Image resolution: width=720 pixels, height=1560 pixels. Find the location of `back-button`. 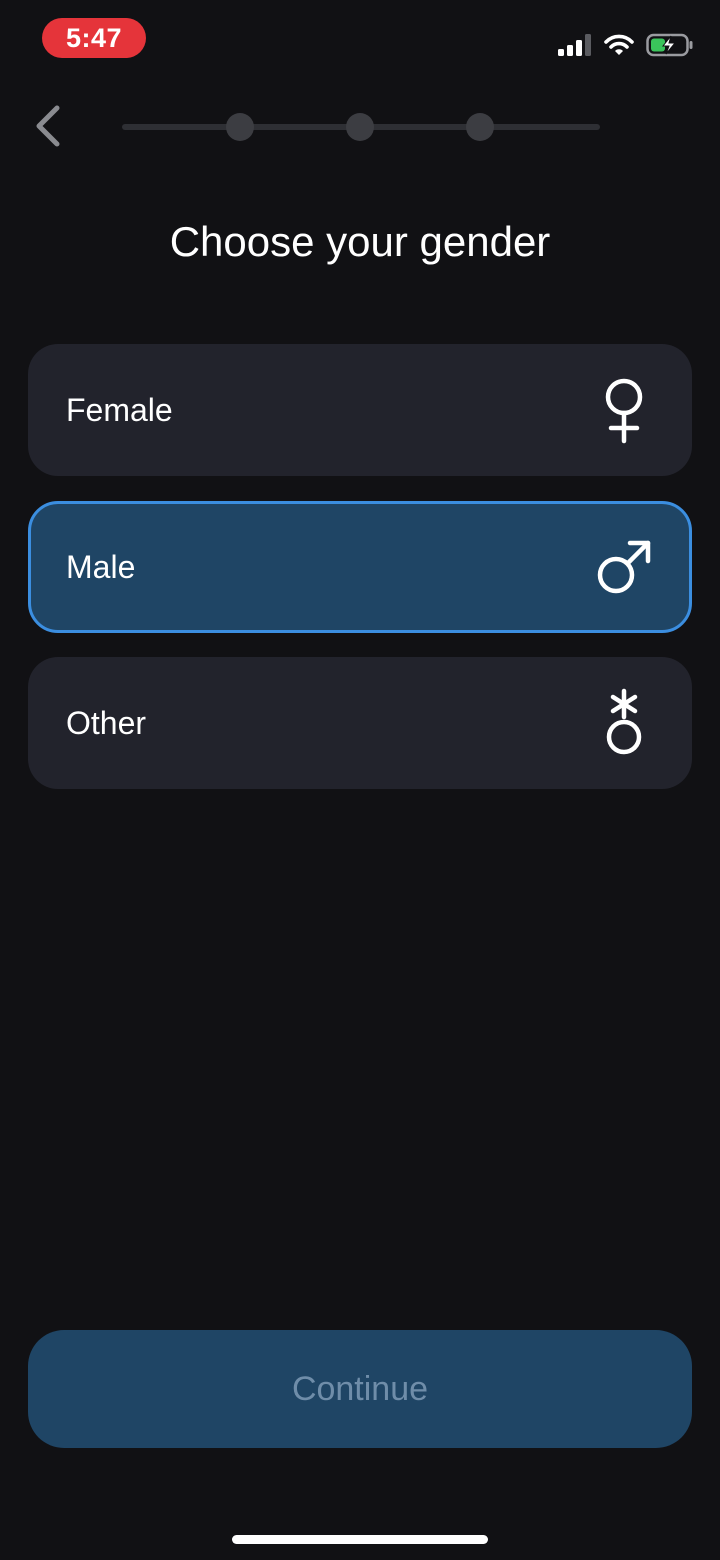

back-button is located at coordinates (47, 128).